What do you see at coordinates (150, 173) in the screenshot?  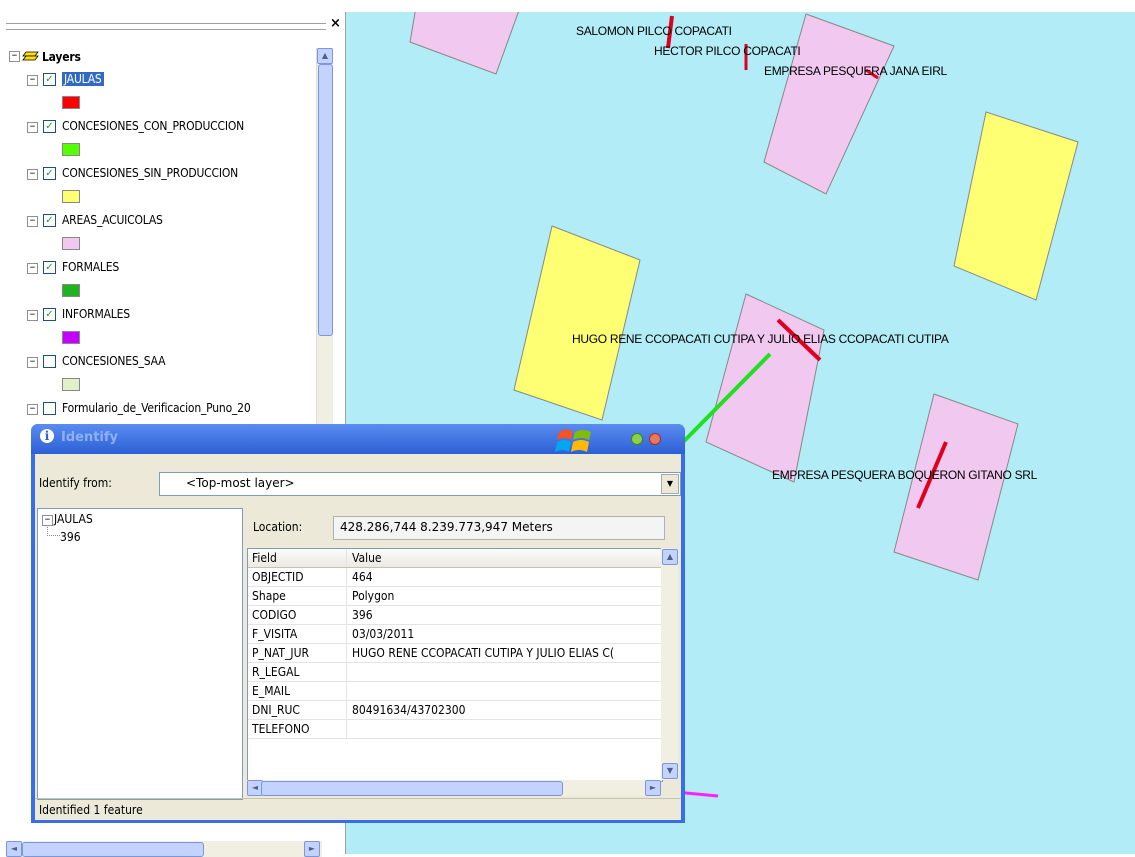 I see `layer-name: CONCESIONES_SIN_PRODUCCION` at bounding box center [150, 173].